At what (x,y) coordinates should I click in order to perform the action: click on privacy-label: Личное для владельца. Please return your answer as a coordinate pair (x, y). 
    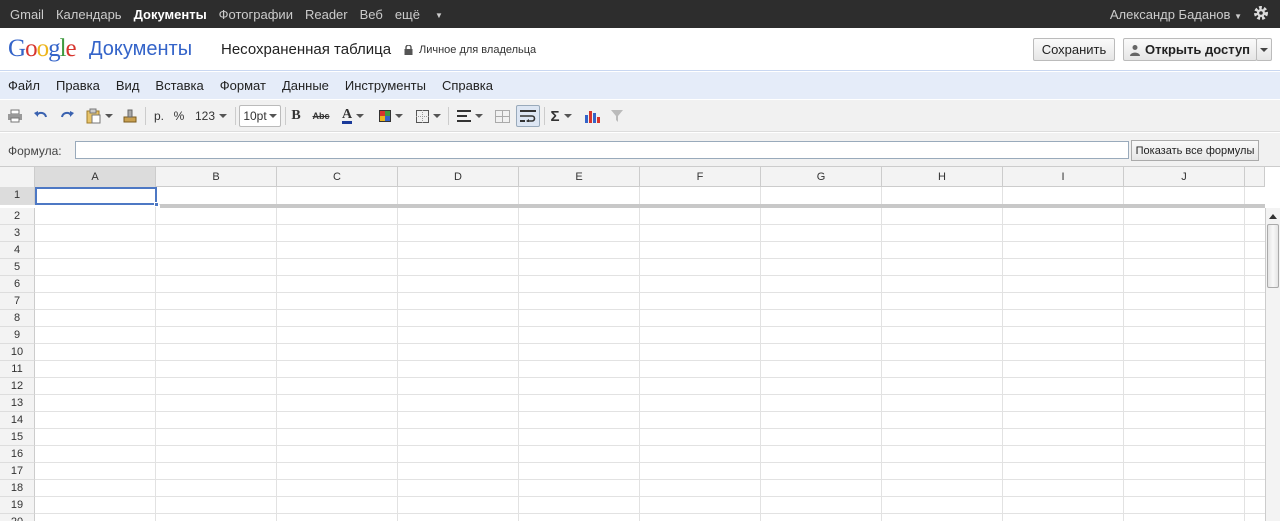
    Looking at the image, I should click on (478, 50).